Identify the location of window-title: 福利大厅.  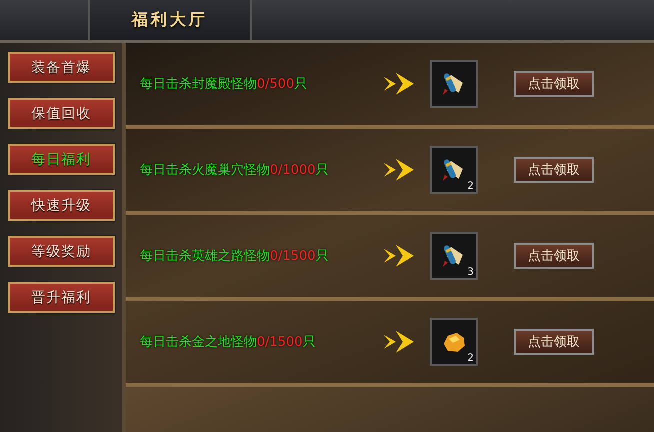
(170, 20).